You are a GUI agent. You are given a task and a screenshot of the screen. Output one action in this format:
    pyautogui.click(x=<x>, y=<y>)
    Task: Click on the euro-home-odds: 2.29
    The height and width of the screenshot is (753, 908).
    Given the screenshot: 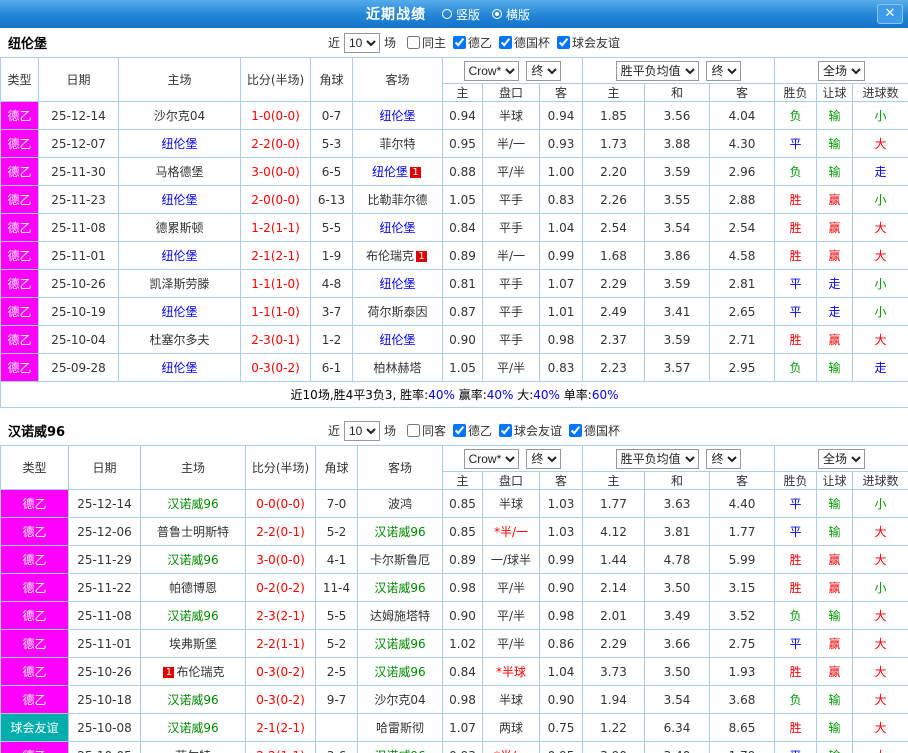 What is the action you would take?
    pyautogui.click(x=614, y=643)
    